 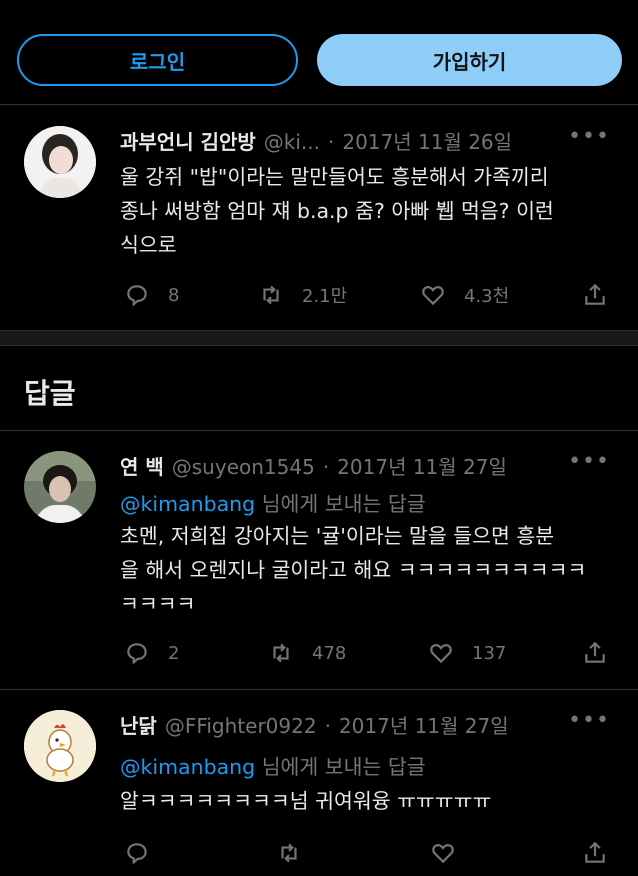 I want to click on login-button: 로그인, so click(x=157, y=60).